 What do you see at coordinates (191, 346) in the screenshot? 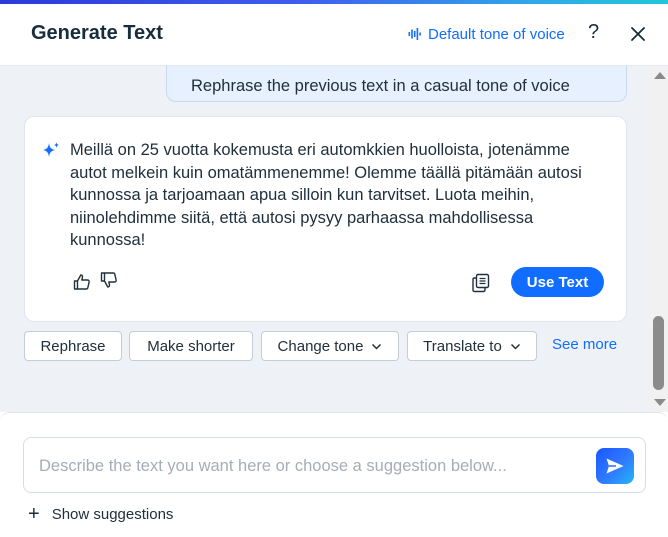
I see `make-shorter-chip: Make shorter` at bounding box center [191, 346].